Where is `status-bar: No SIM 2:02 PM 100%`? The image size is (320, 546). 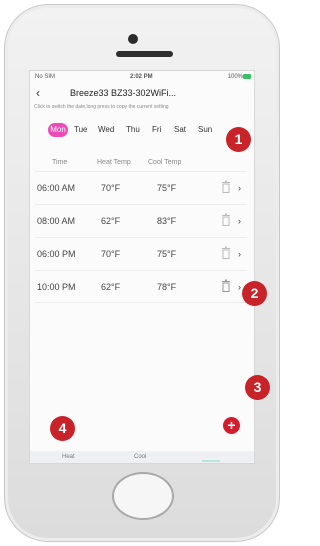 status-bar: No SIM 2:02 PM 100% is located at coordinates (142, 78).